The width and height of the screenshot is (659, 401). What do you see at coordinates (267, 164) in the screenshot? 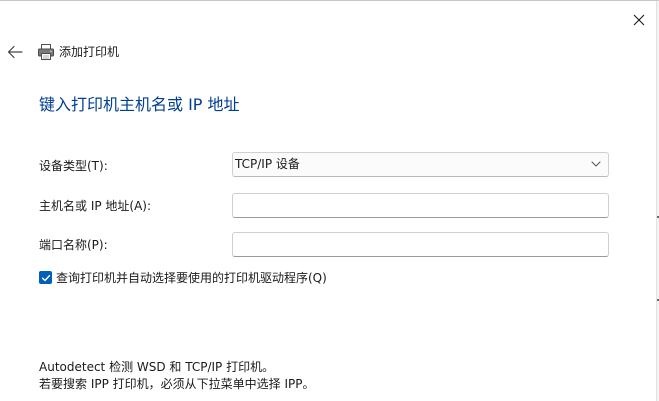
I see `device-type-value: TCP/IP 设备` at bounding box center [267, 164].